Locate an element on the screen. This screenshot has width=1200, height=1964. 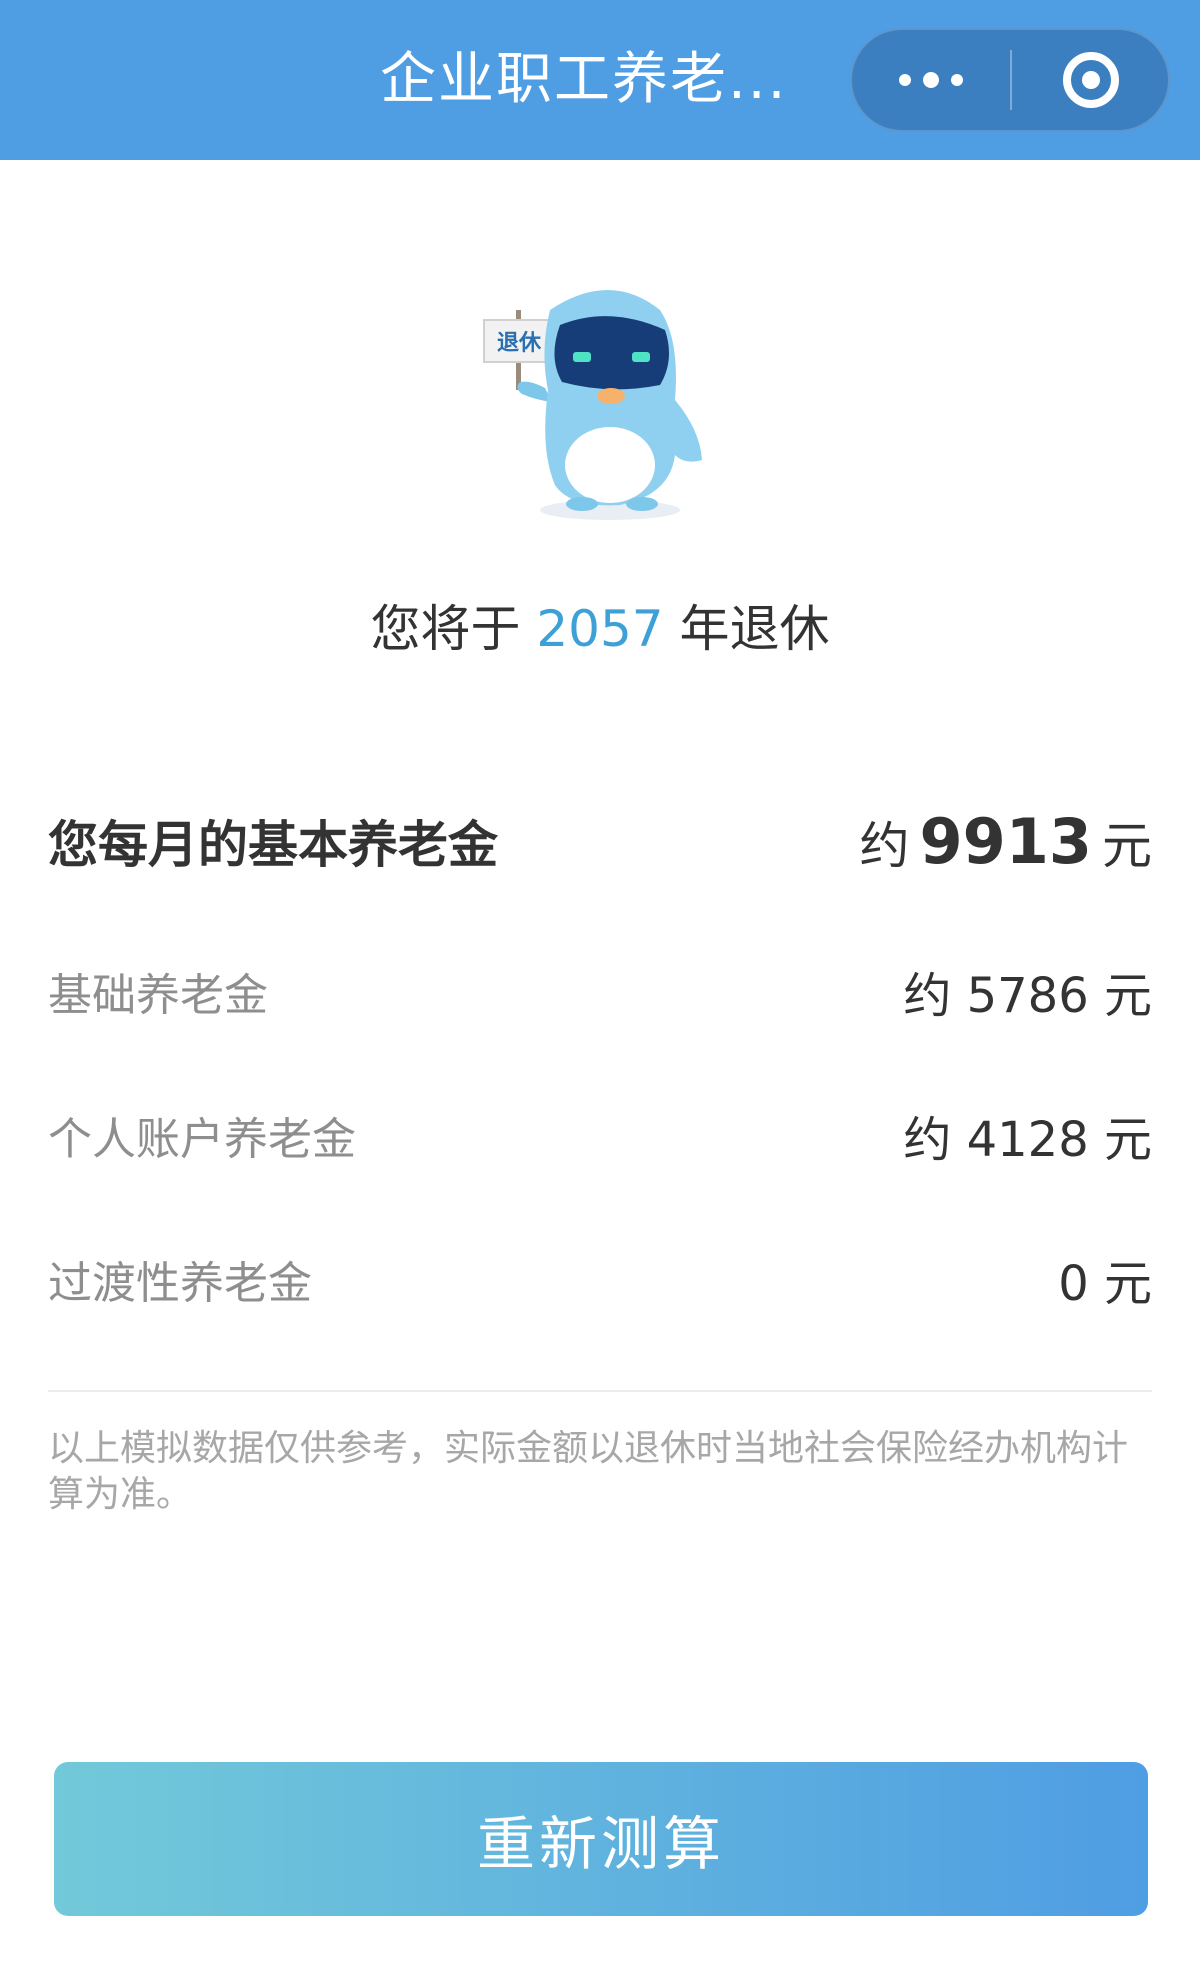
more-button is located at coordinates (931, 80).